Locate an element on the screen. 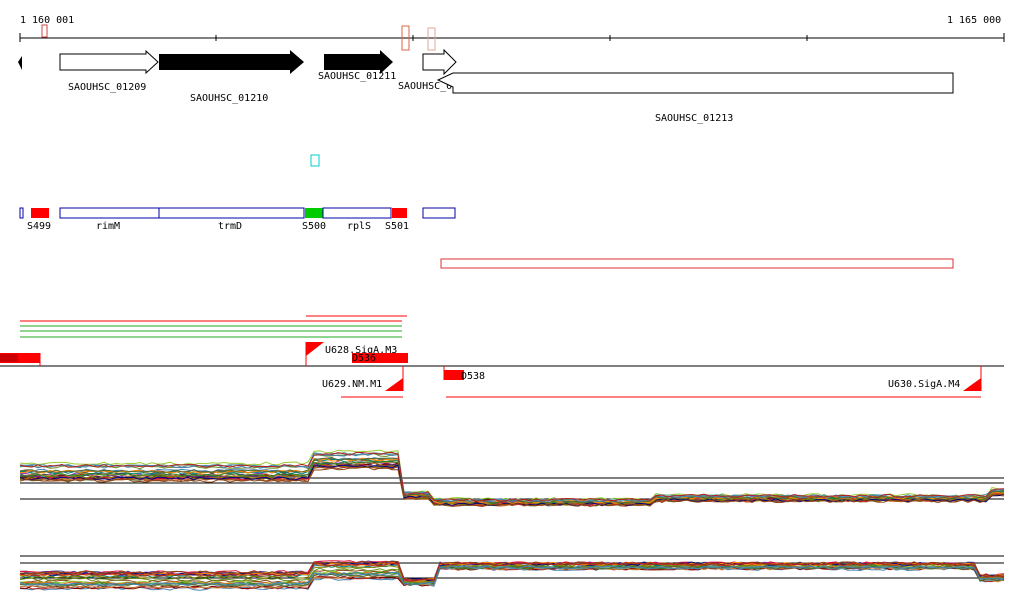  transcript-label: U630.SigA.M4 is located at coordinates (924, 384).